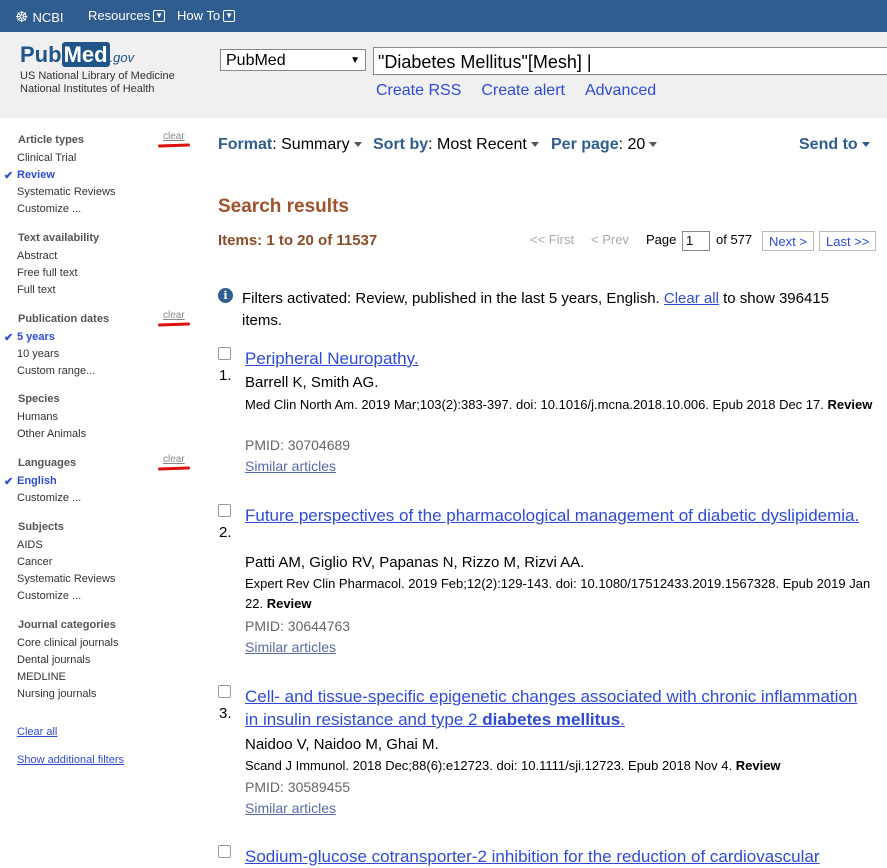 Image resolution: width=887 pixels, height=868 pixels. I want to click on clear-languages-link: clear, so click(174, 459).